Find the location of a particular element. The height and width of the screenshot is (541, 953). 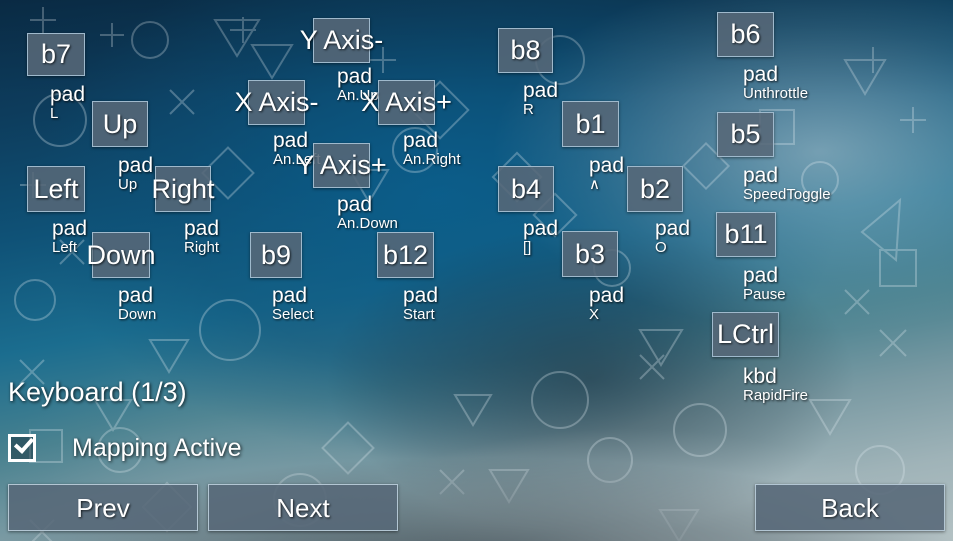

map-button-label: X Axis+ is located at coordinates (406, 102).